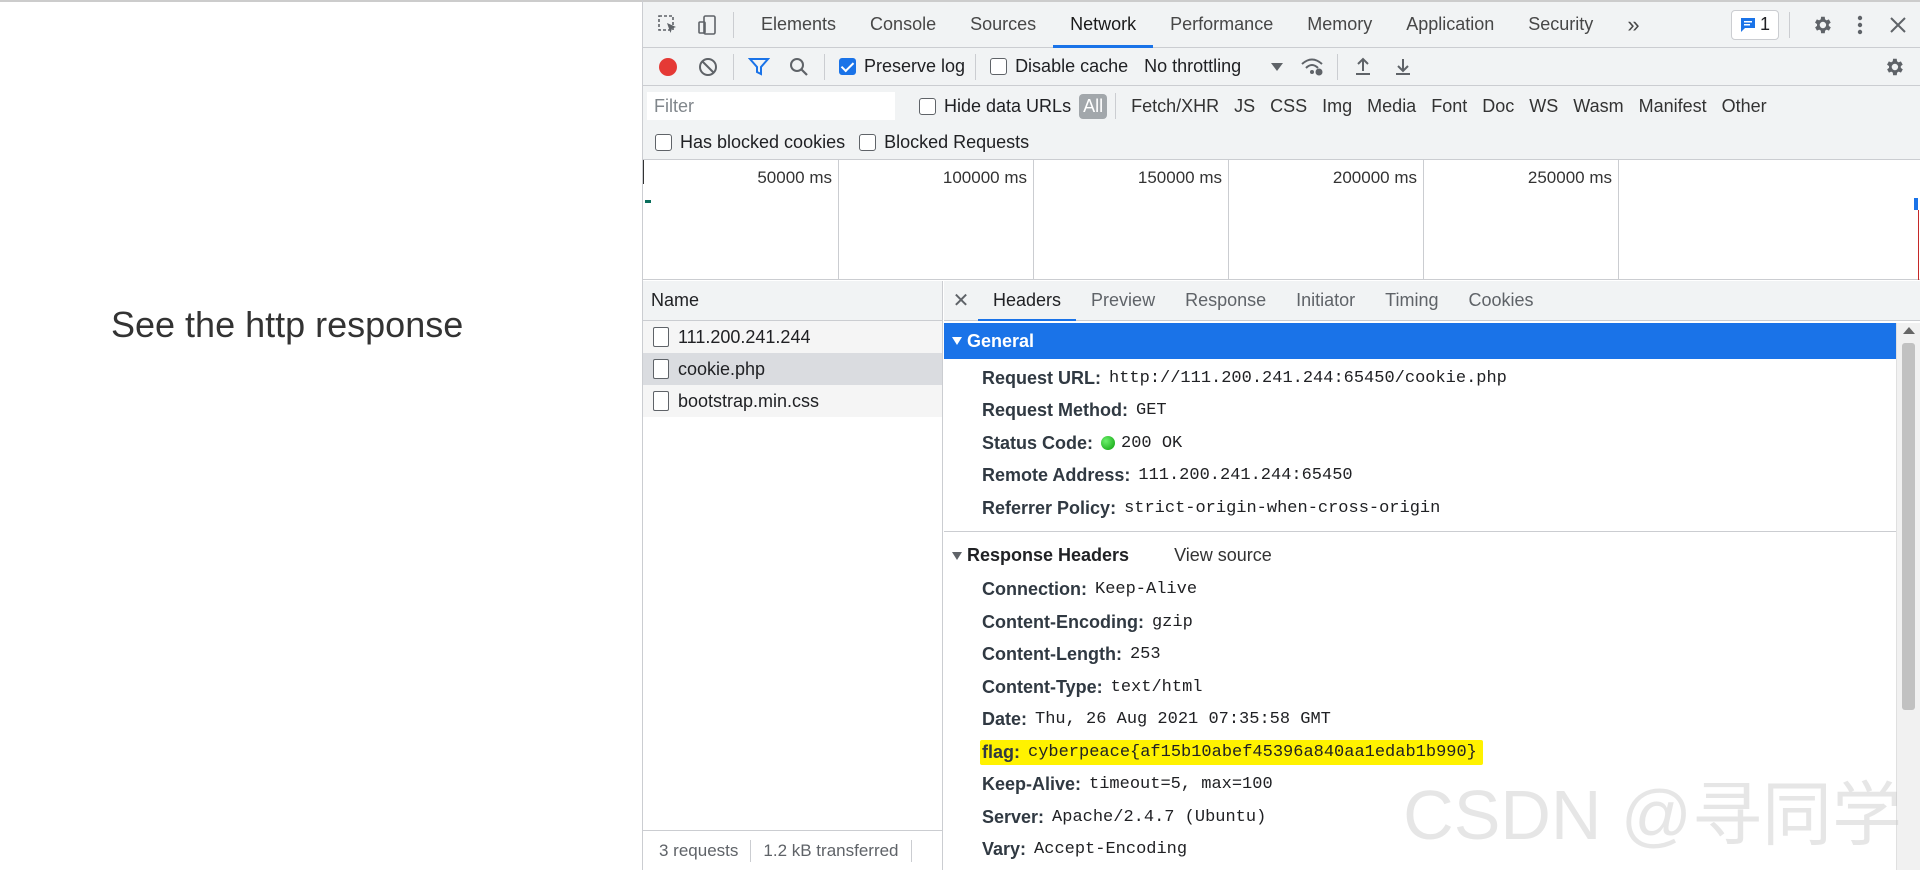 This screenshot has width=1920, height=870. I want to click on request-row: 111.200.241.244, so click(792, 337).